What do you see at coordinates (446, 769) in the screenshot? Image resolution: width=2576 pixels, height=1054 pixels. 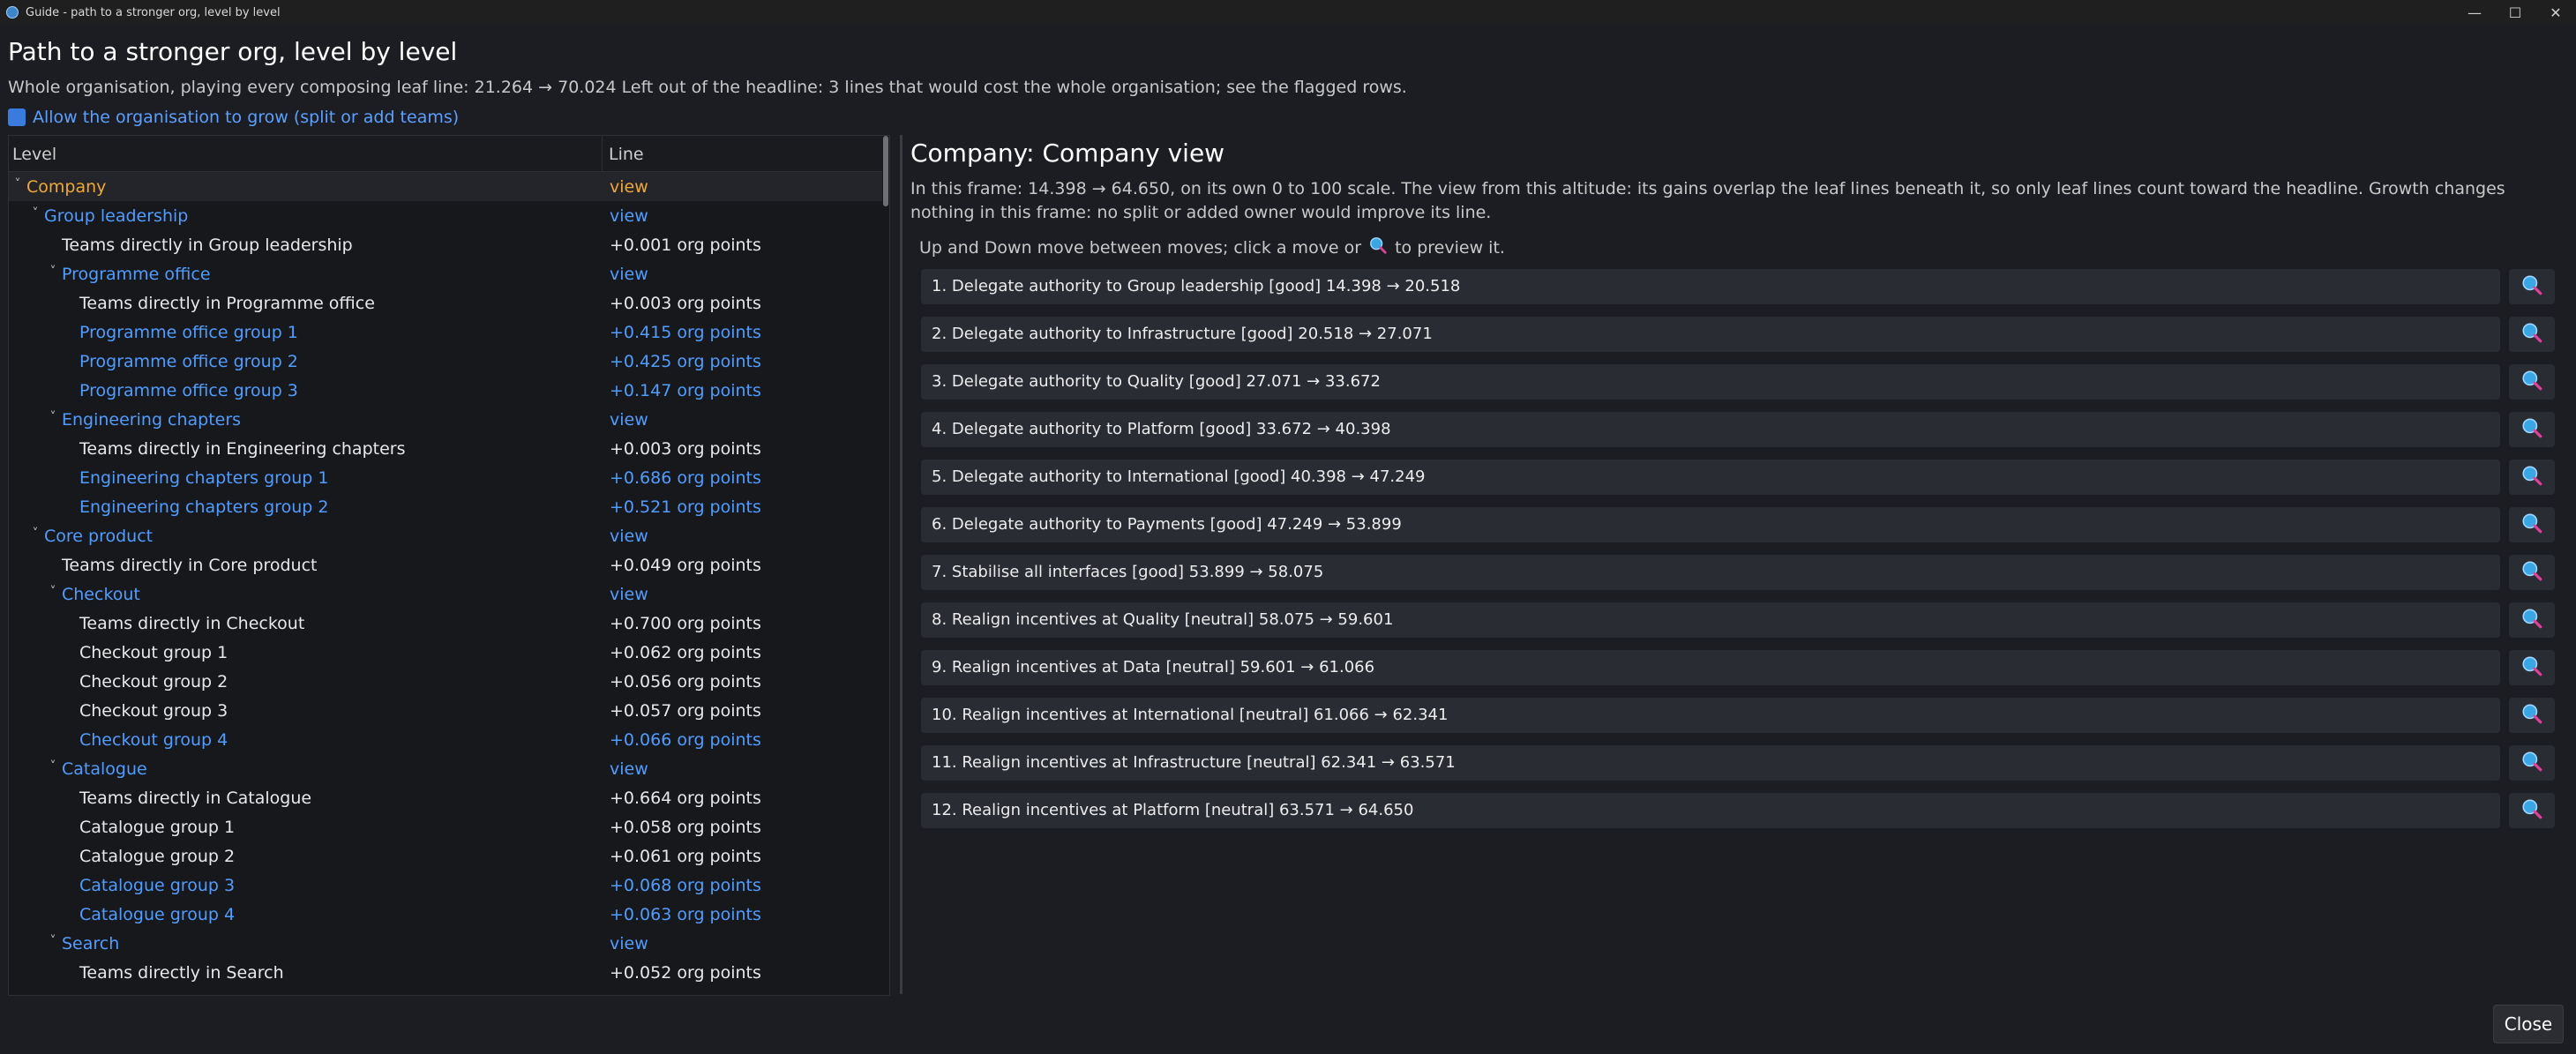 I see `tree-row: ˅ Catalogue view` at bounding box center [446, 769].